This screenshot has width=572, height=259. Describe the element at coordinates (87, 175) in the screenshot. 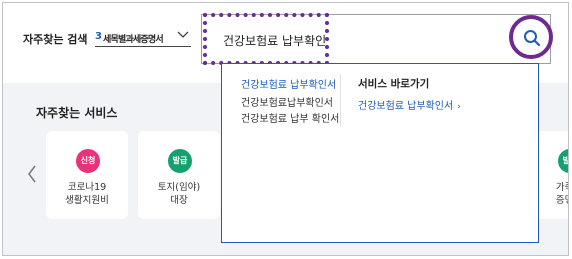

I see `service-card-covid: 신청 코로나19 생활지원비` at that location.